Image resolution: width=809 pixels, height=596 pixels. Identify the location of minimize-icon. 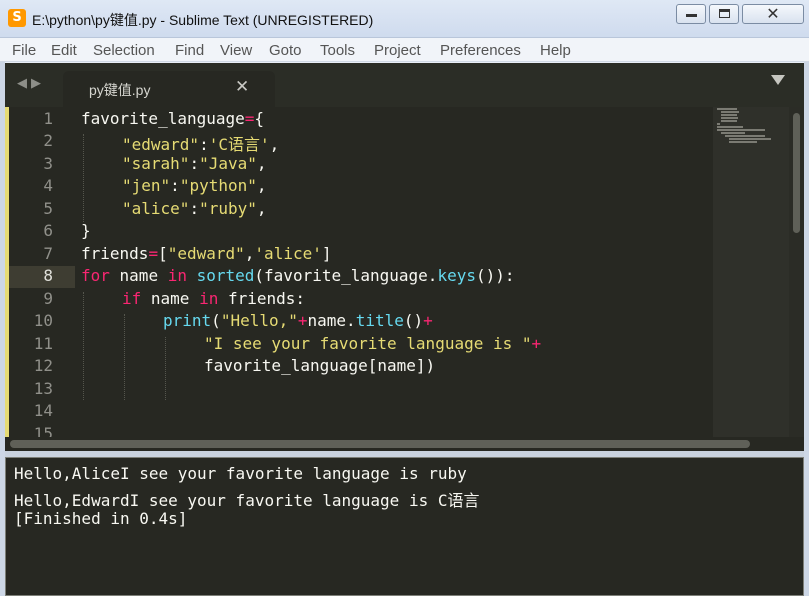
(691, 15).